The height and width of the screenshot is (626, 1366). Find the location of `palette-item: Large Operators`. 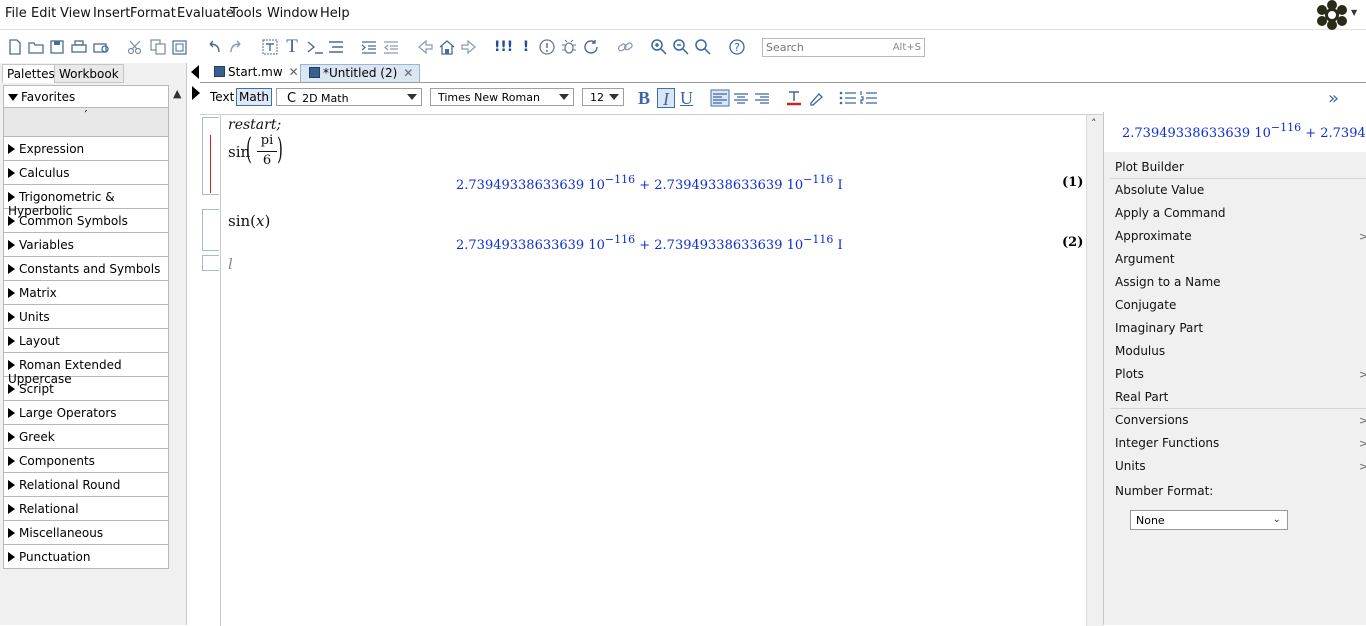

palette-item: Large Operators is located at coordinates (86, 413).